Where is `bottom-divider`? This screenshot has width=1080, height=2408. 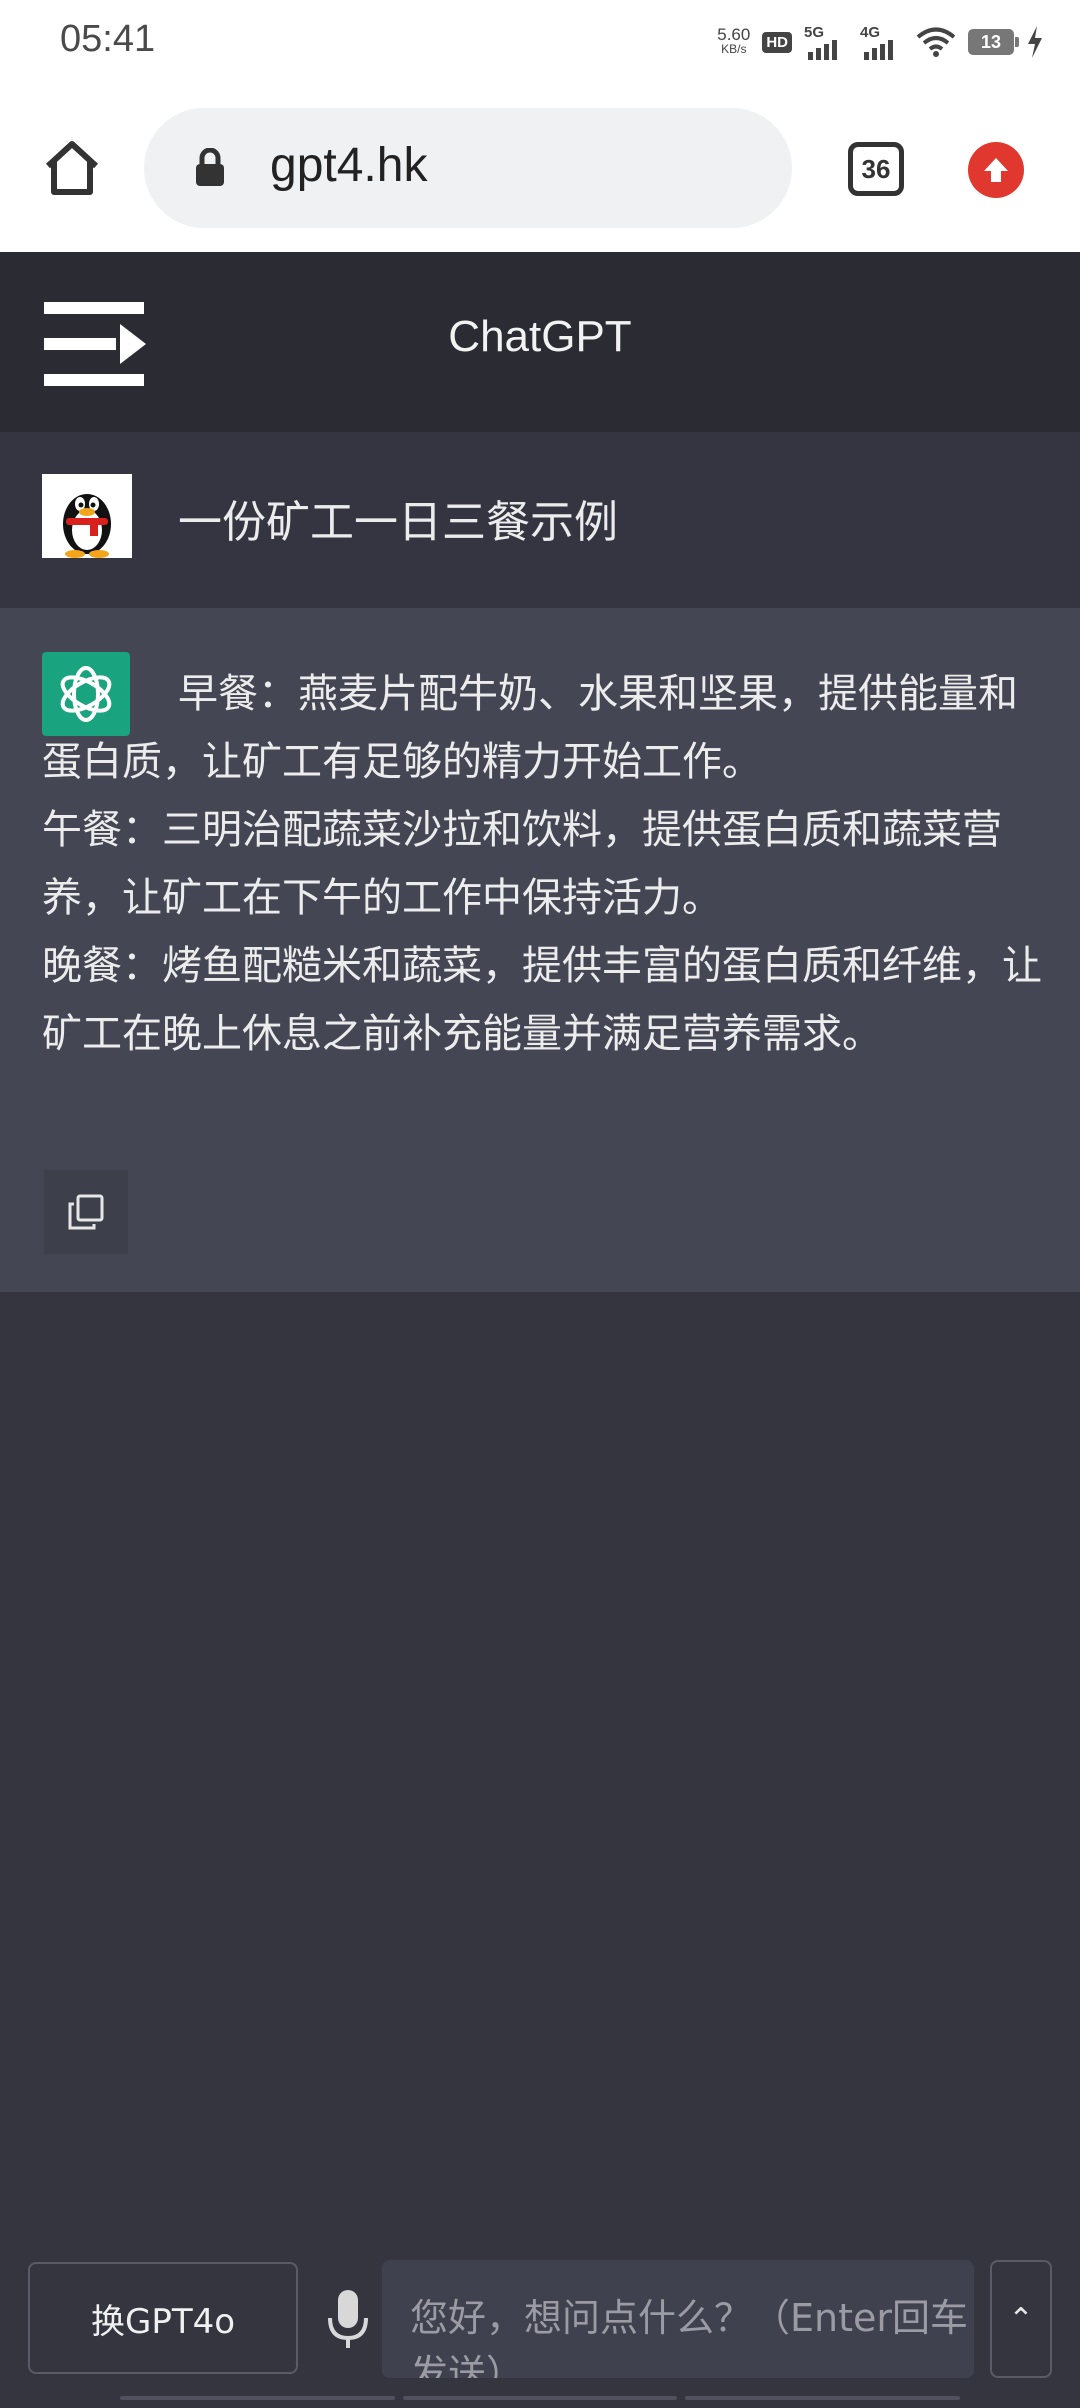 bottom-divider is located at coordinates (540, 2398).